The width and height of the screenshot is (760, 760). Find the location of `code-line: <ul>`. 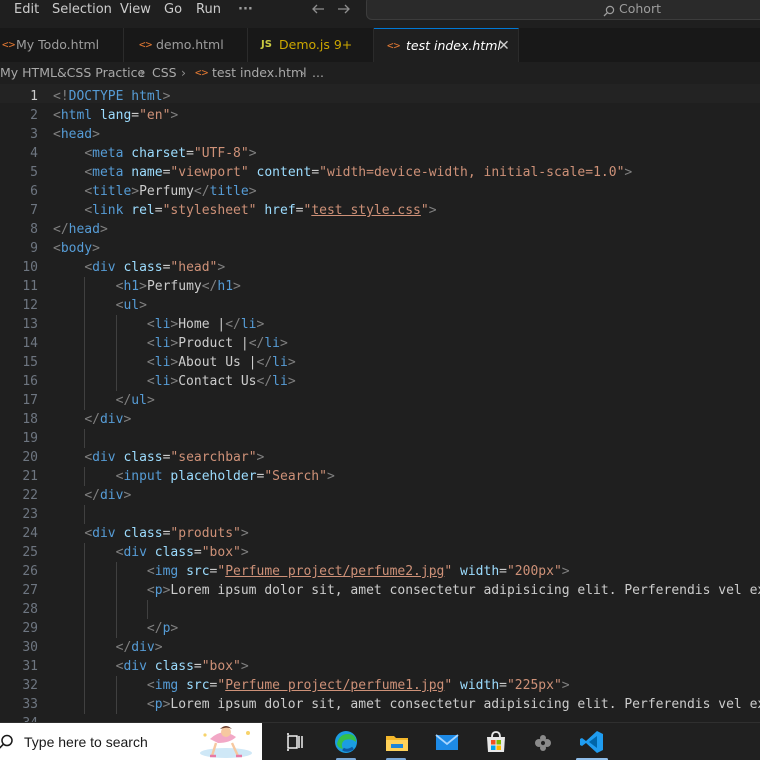

code-line: <ul> is located at coordinates (100, 305).